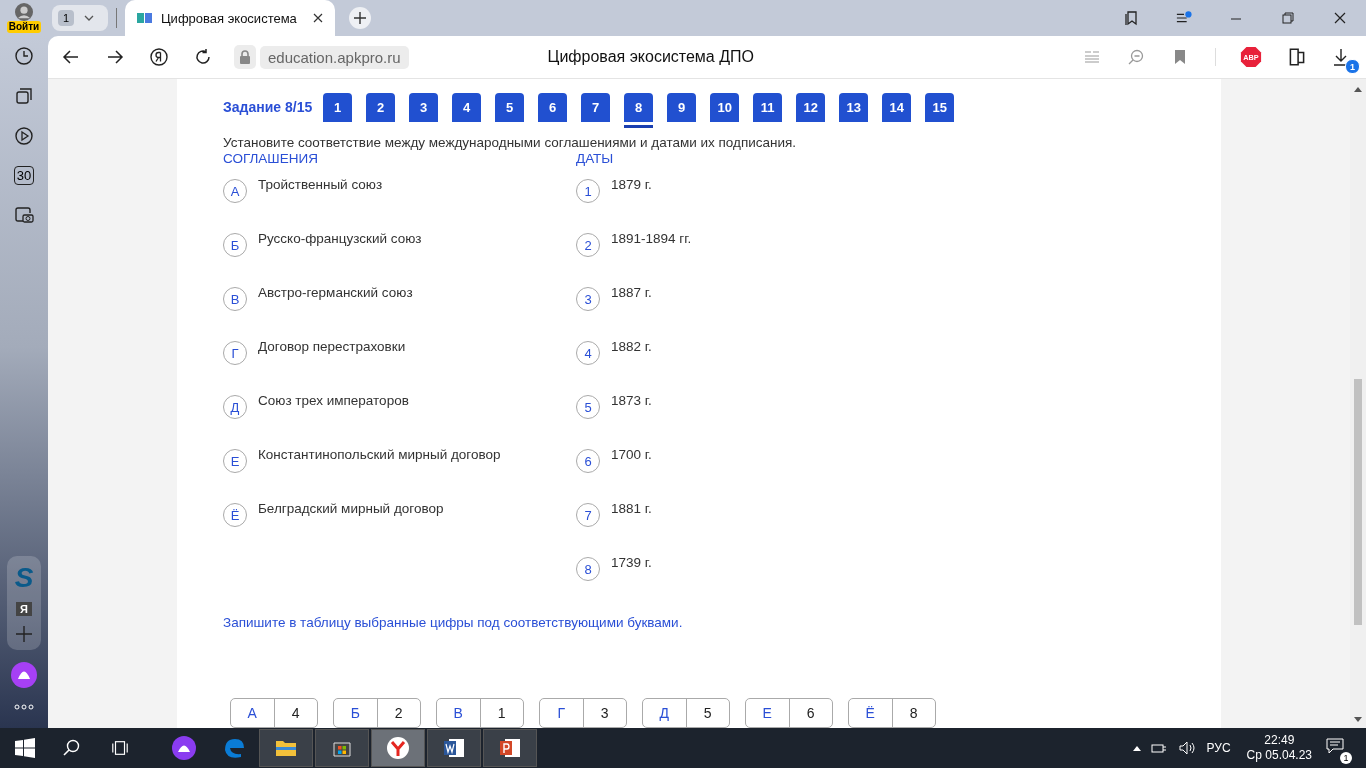  I want to click on scrollbar-thumb, so click(1358, 502).